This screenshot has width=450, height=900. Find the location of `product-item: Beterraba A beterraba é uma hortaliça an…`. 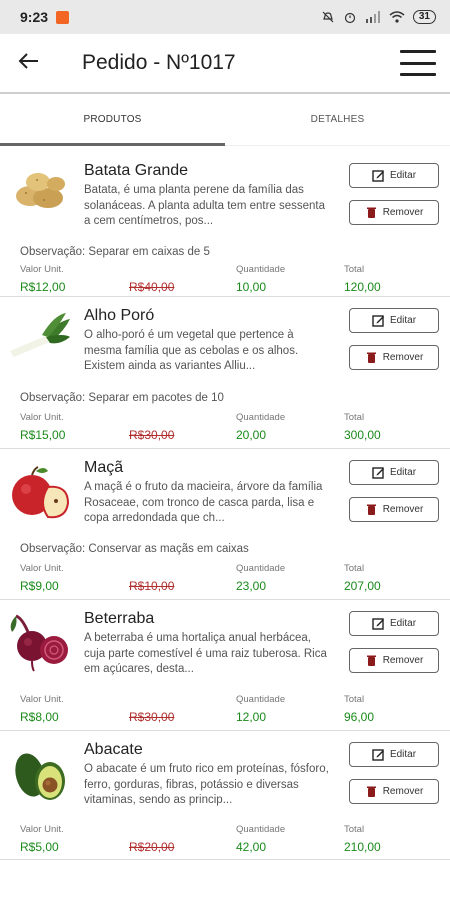

product-item: Beterraba A beterraba é uma hortaliça an… is located at coordinates (225, 665).